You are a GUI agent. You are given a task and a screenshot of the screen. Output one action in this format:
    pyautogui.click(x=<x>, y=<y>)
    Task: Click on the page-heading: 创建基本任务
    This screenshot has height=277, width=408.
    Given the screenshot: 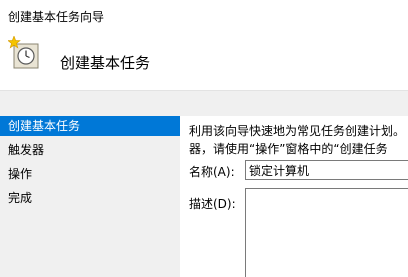 What is the action you would take?
    pyautogui.click(x=105, y=63)
    